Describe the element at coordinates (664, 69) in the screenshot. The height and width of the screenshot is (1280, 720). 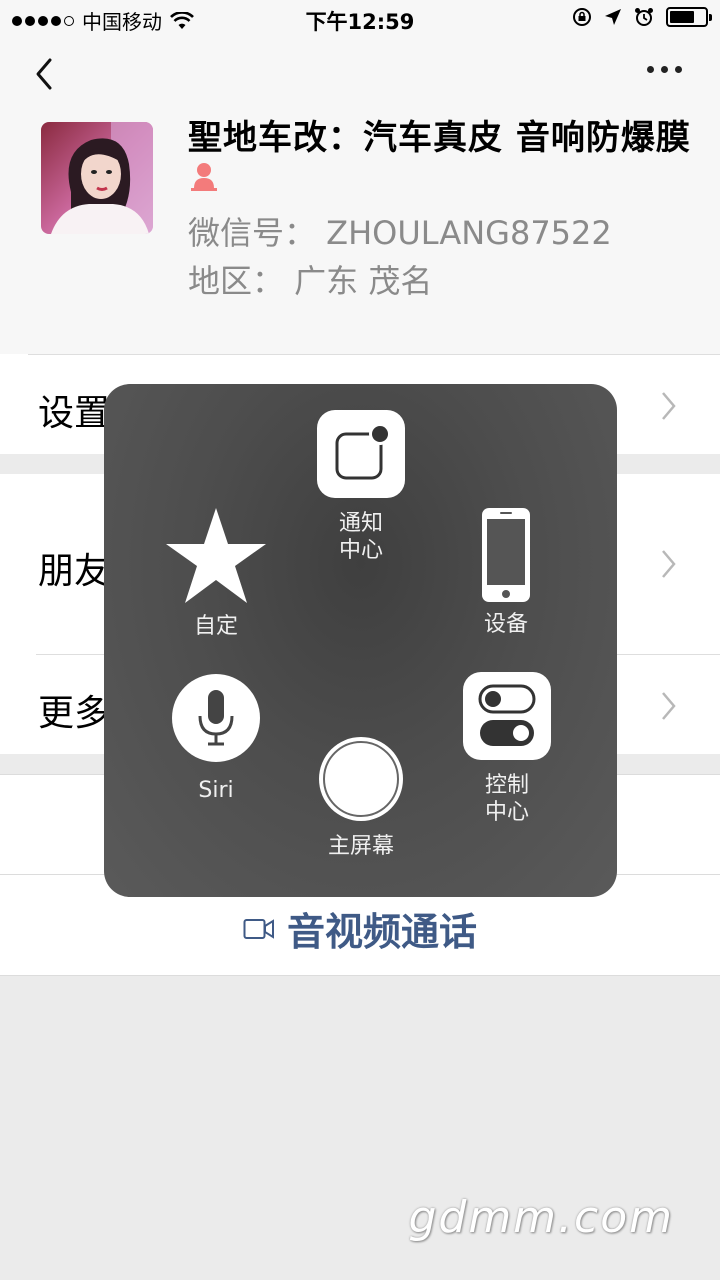
I see `more-dots-icon` at that location.